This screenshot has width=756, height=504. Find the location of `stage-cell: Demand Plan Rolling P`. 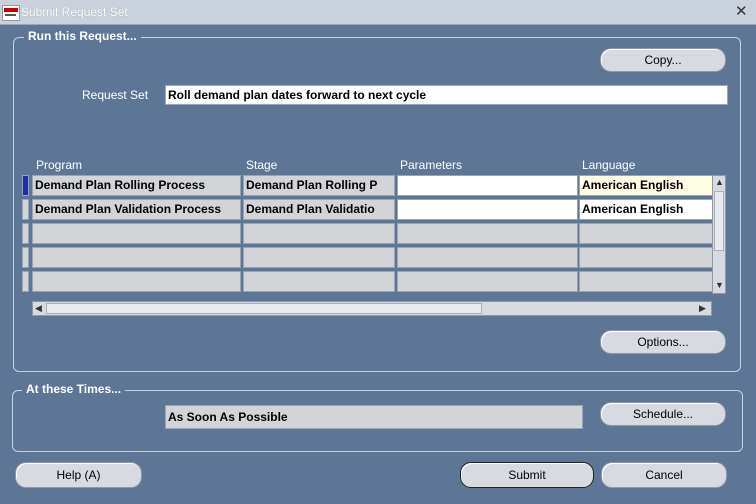

stage-cell: Demand Plan Rolling P is located at coordinates (319, 185).